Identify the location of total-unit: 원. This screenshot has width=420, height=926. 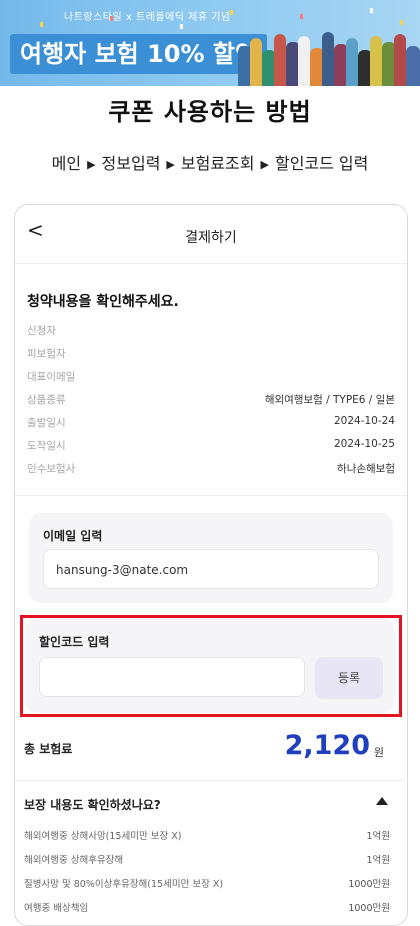
(378, 752).